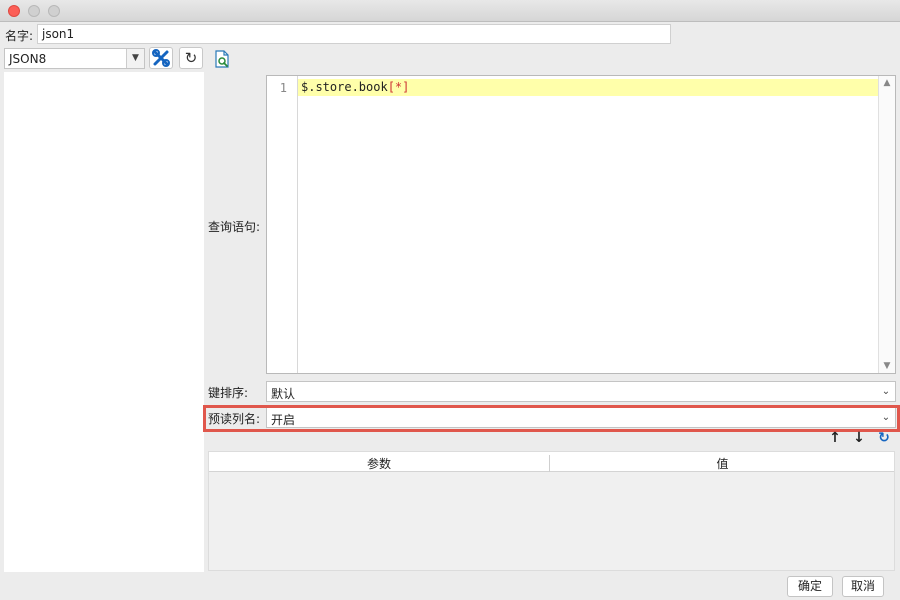  What do you see at coordinates (859, 438) in the screenshot?
I see `arrow-down-icon: ↓` at bounding box center [859, 438].